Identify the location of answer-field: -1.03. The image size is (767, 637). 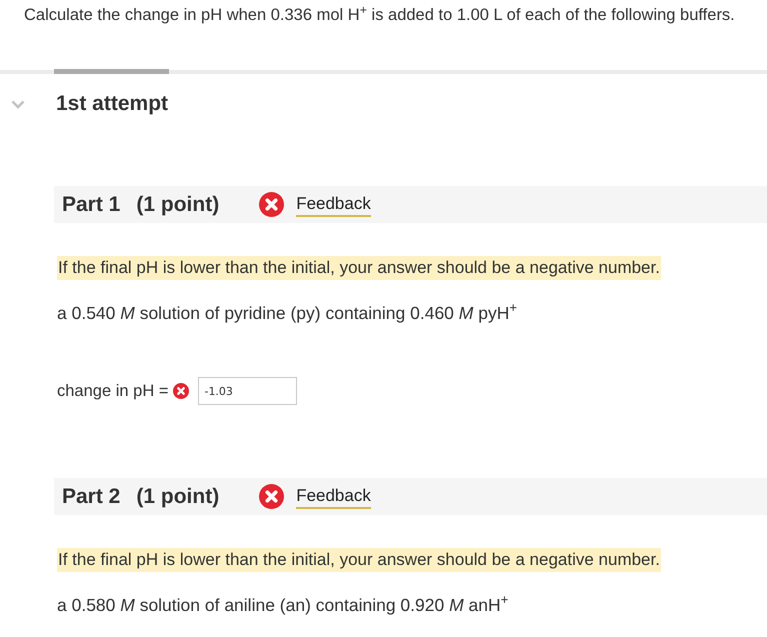
(248, 391).